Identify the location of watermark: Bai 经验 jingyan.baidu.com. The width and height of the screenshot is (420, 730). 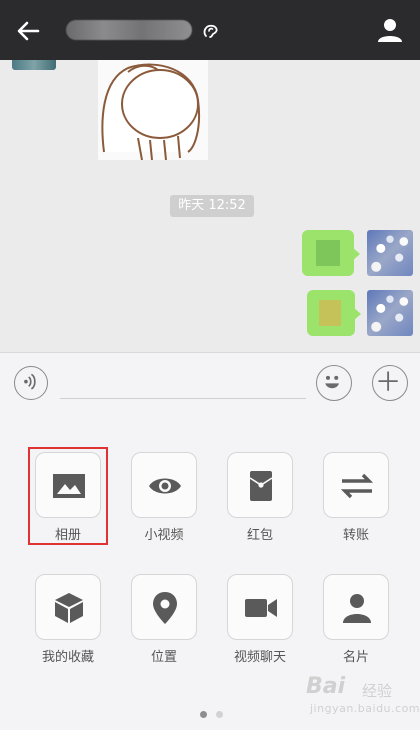
(363, 694).